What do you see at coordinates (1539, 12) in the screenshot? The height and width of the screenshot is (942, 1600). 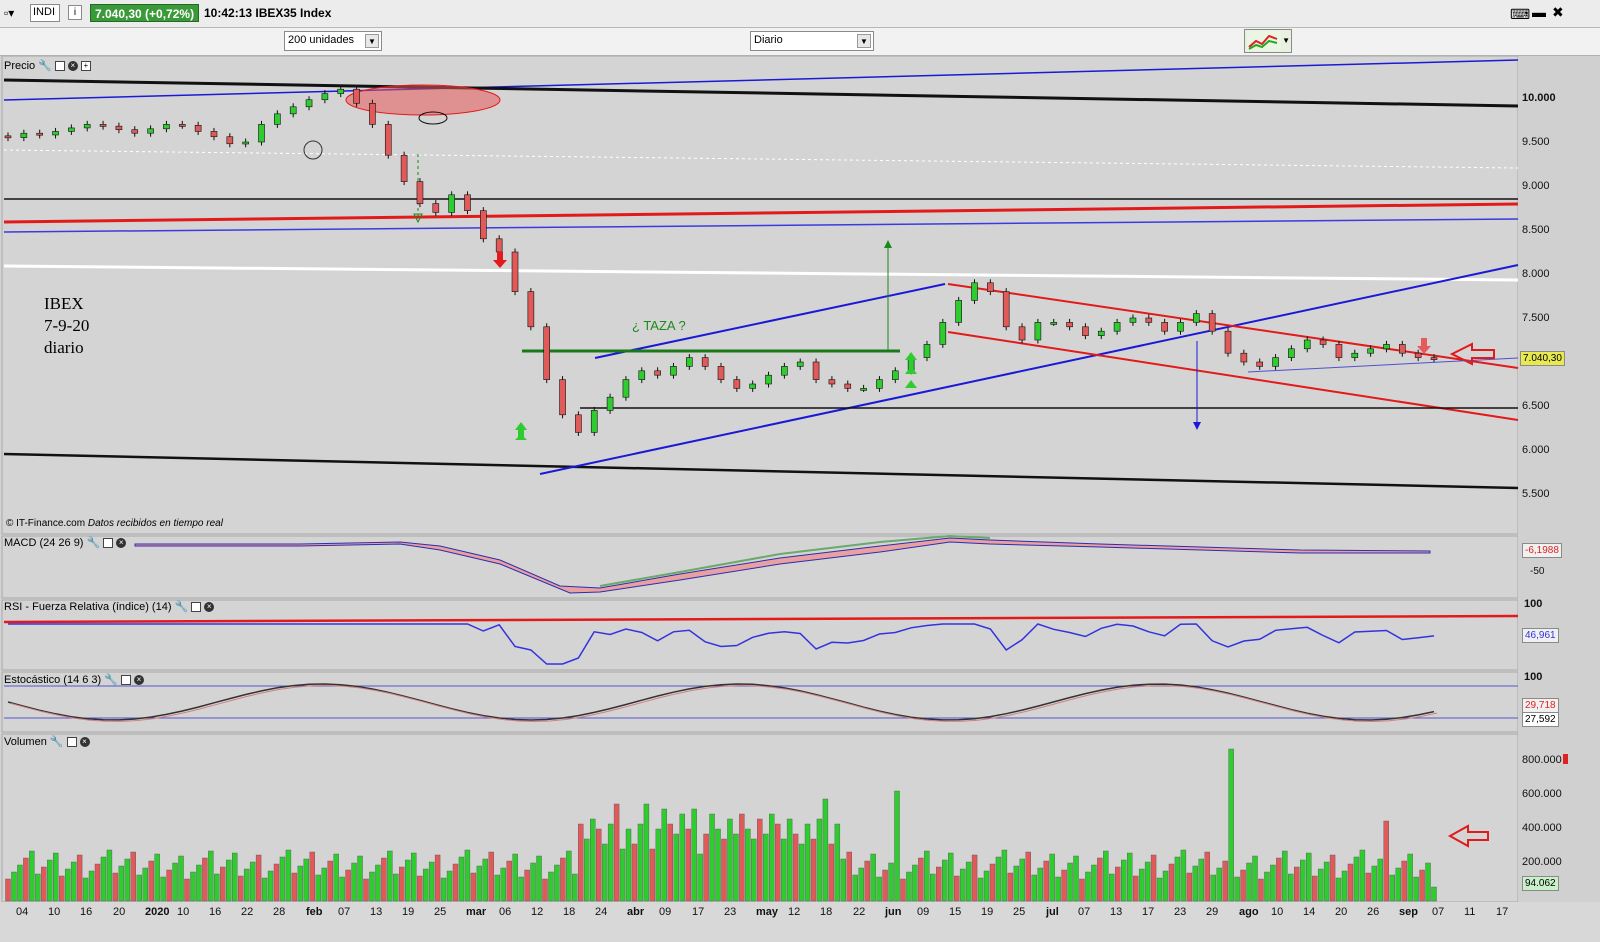 I see `minimize-icon: ▬` at bounding box center [1539, 12].